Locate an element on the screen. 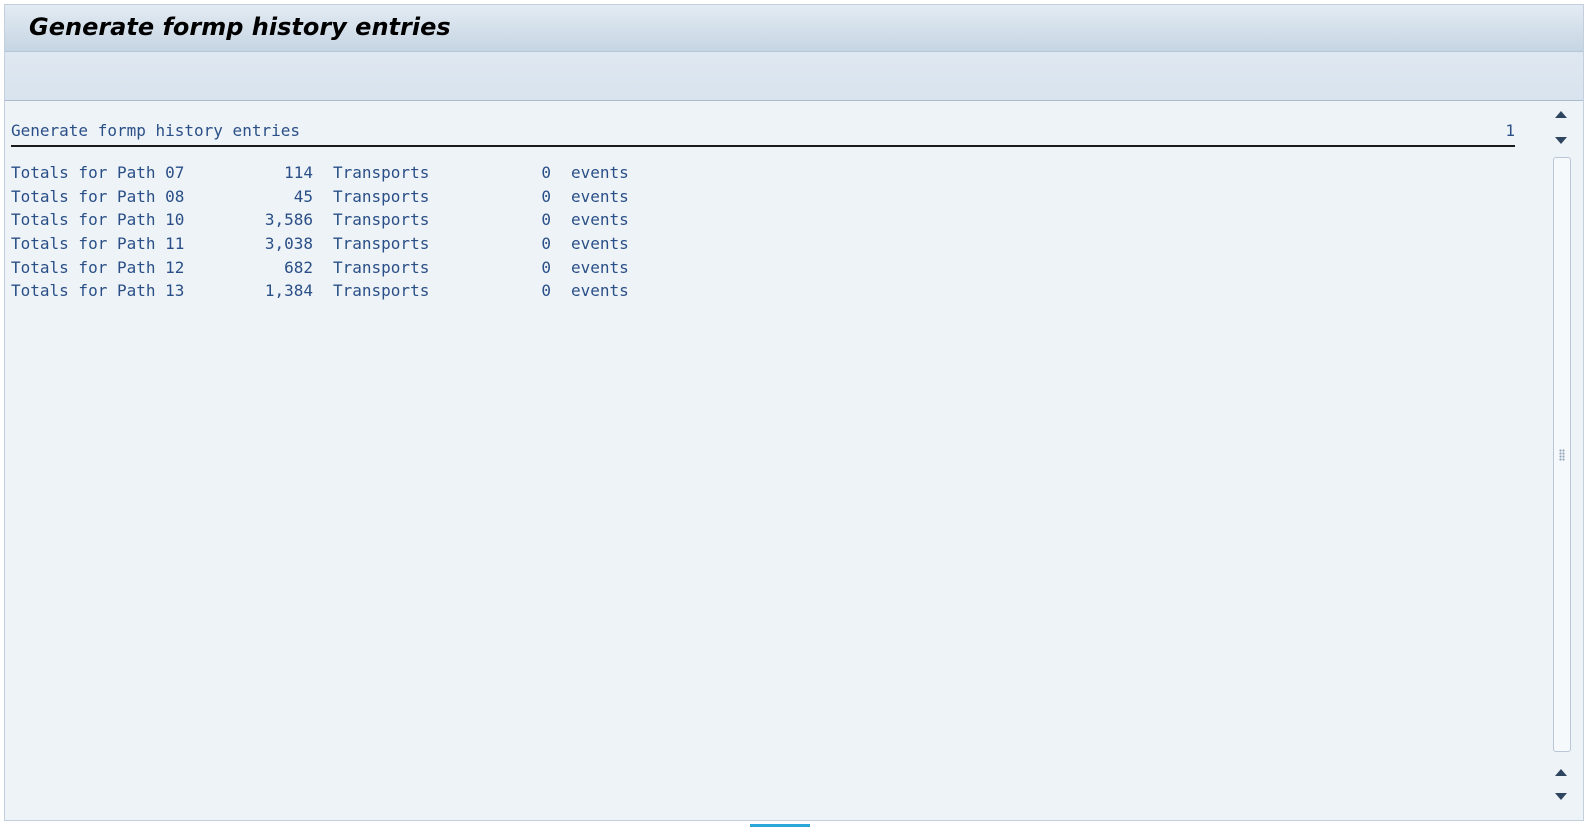 The height and width of the screenshot is (827, 1588). grip-dots-icon is located at coordinates (1562, 454).